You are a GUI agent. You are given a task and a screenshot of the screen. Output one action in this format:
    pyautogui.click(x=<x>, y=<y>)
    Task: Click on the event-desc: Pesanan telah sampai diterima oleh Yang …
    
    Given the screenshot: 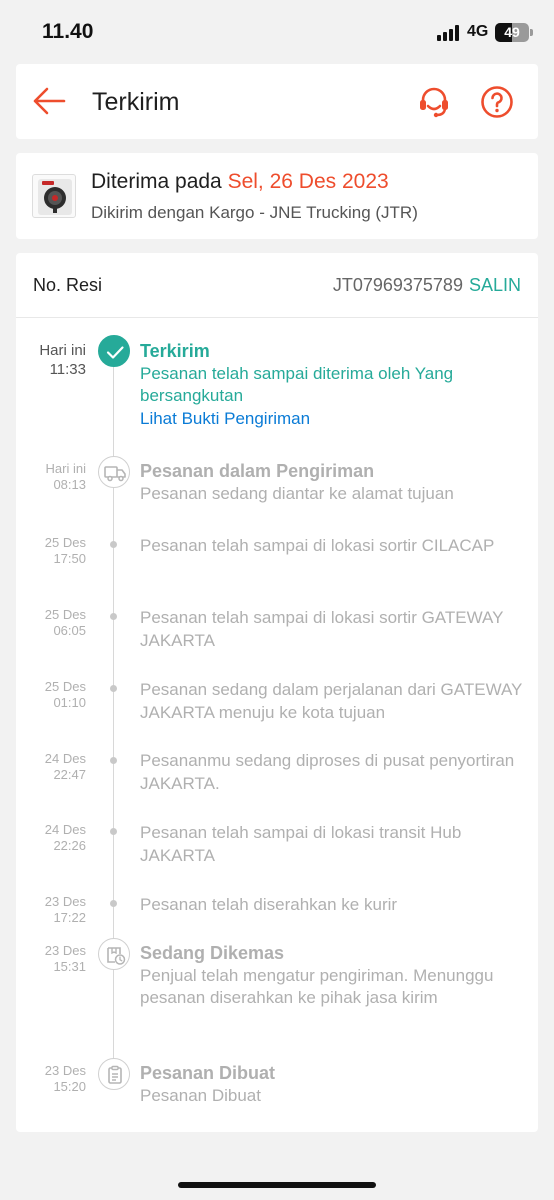 What is the action you would take?
    pyautogui.click(x=297, y=384)
    